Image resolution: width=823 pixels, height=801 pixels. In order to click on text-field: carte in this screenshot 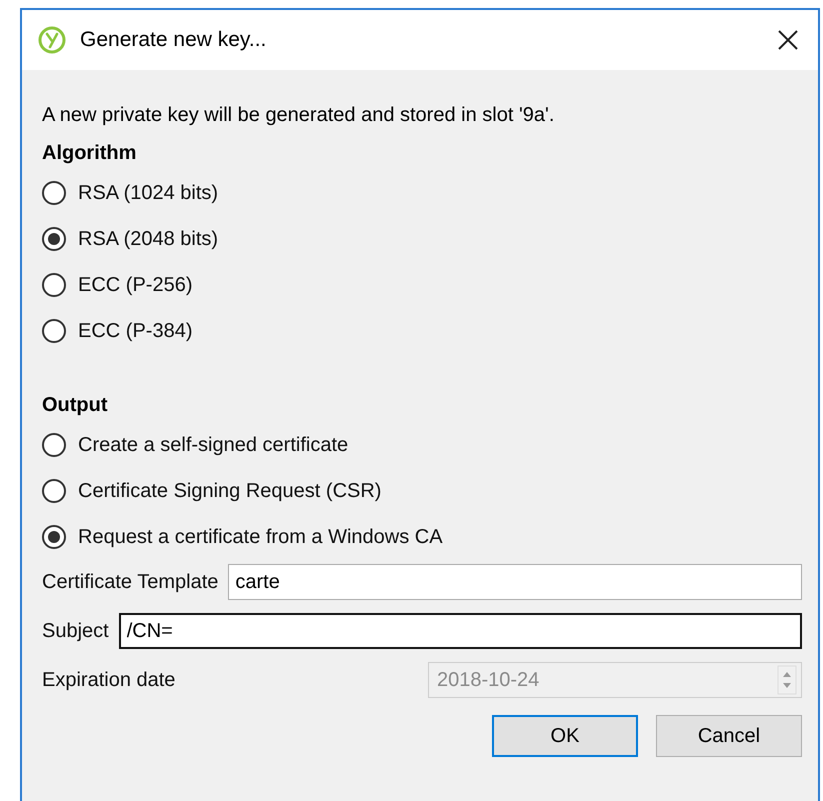, I will do `click(515, 582)`.